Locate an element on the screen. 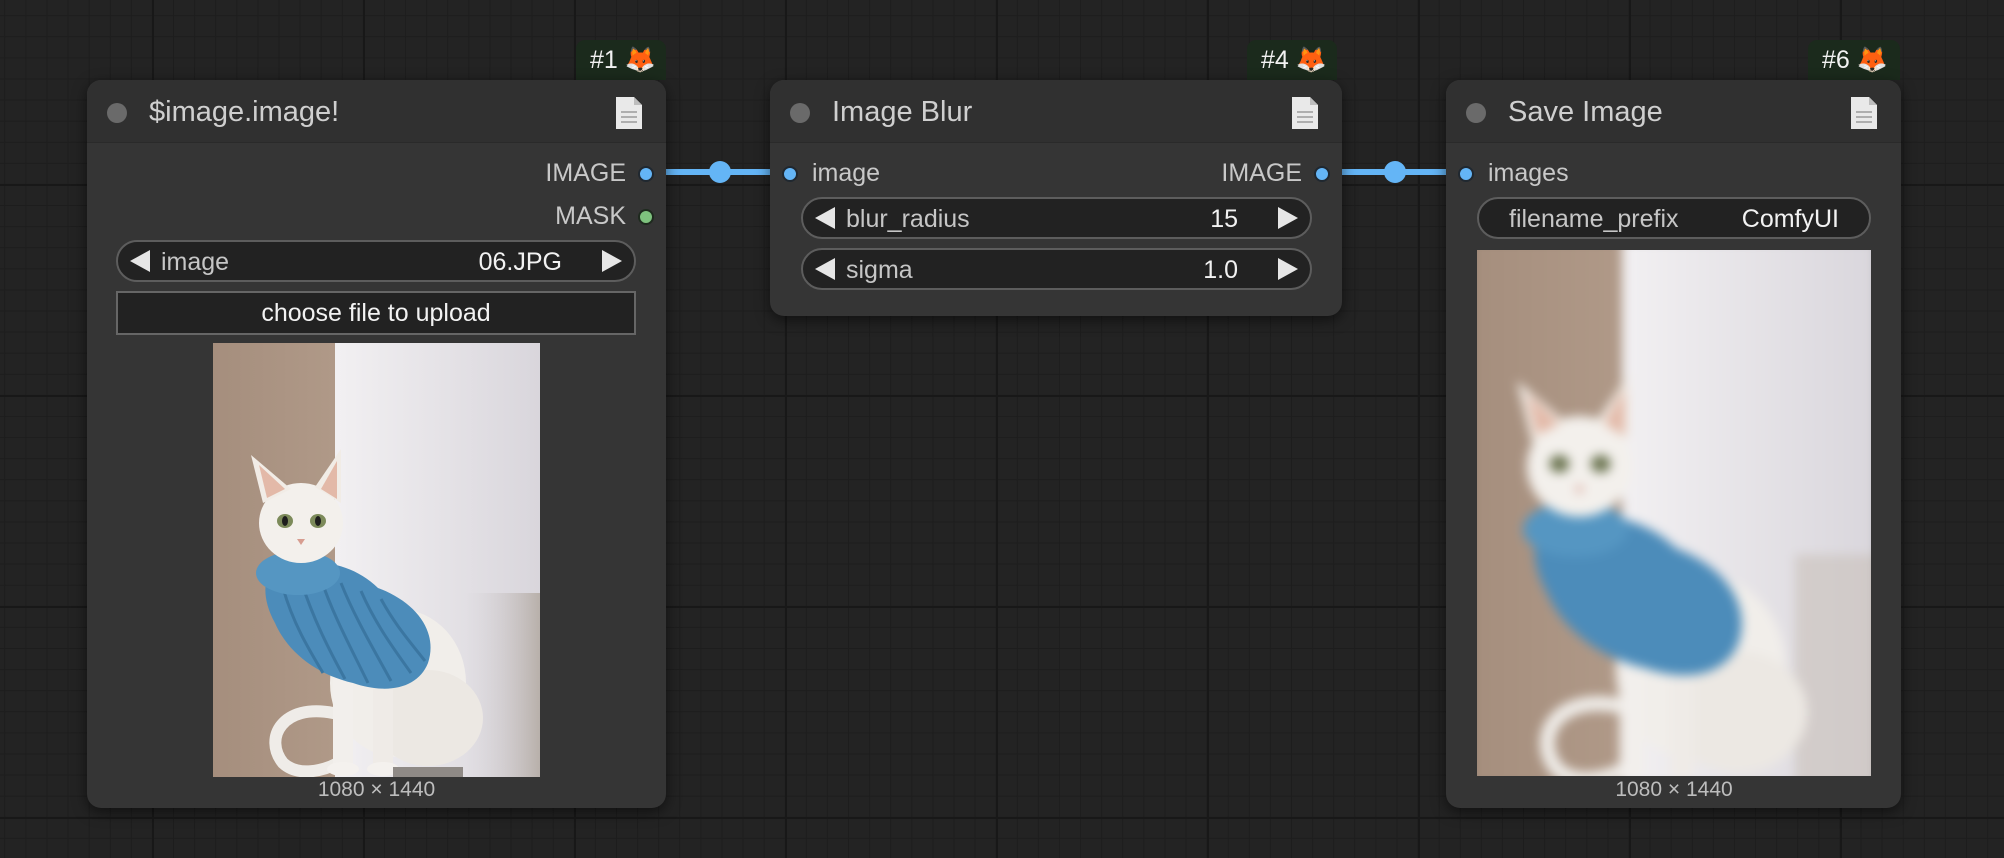  cat-photo is located at coordinates (376, 560).